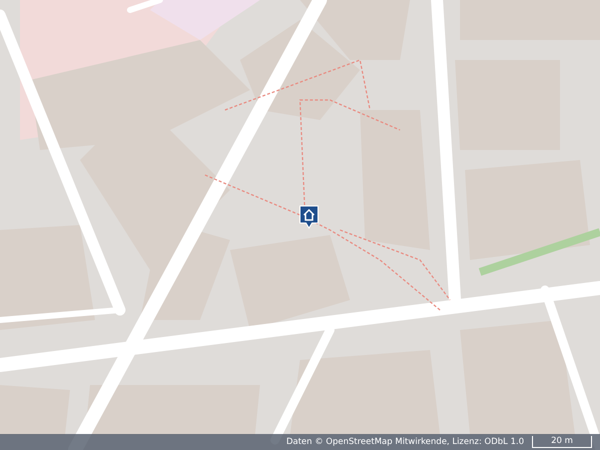  I want to click on scale-bar: 20 m, so click(562, 442).